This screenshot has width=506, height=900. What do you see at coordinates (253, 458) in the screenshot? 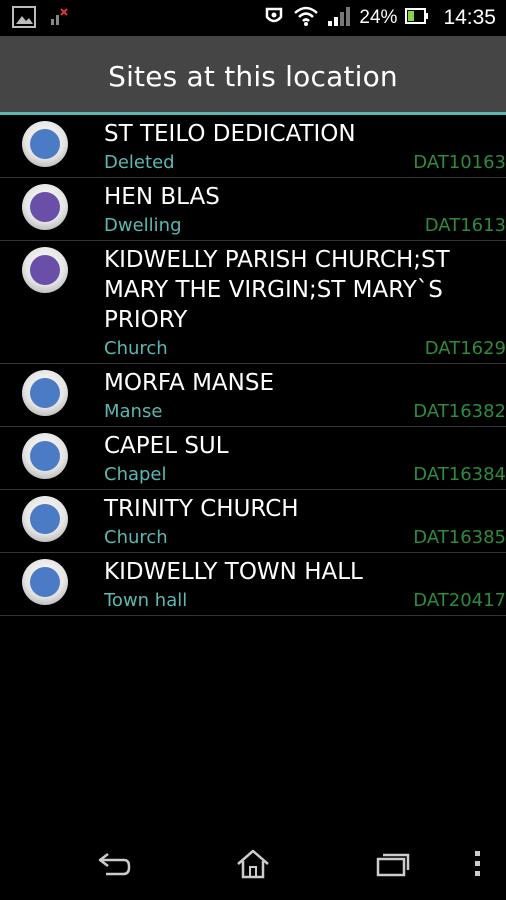
I see `site-list-item: CAPEL SUL Chapel DAT16384` at bounding box center [253, 458].